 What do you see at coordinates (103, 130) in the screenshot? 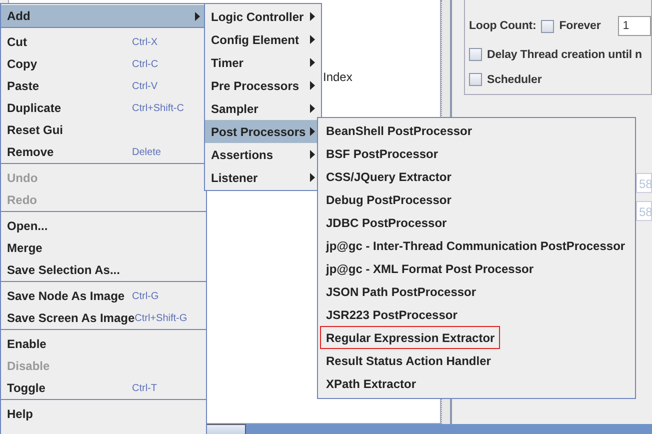
I see `menu-item: Reset Gui` at bounding box center [103, 130].